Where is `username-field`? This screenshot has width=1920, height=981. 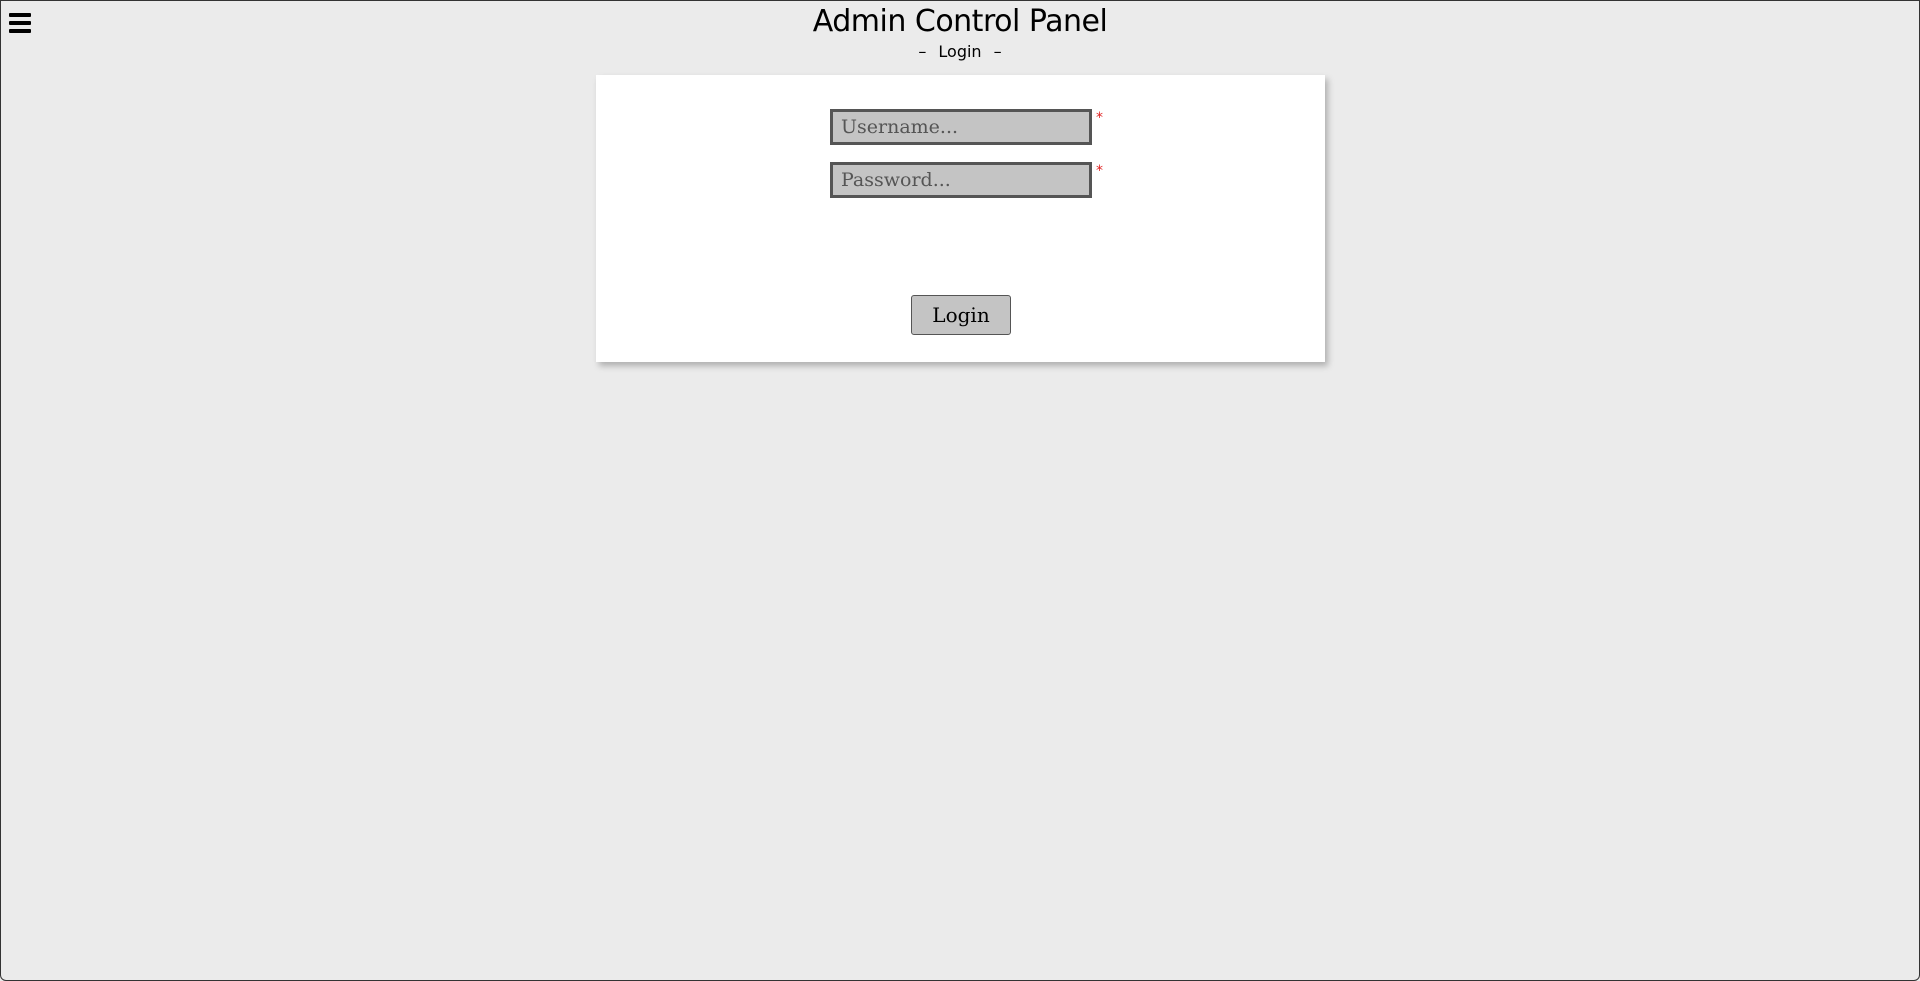 username-field is located at coordinates (961, 127).